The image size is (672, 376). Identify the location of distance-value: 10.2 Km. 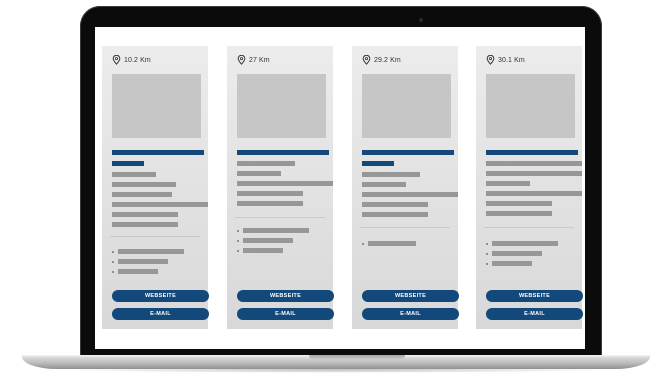
(137, 60).